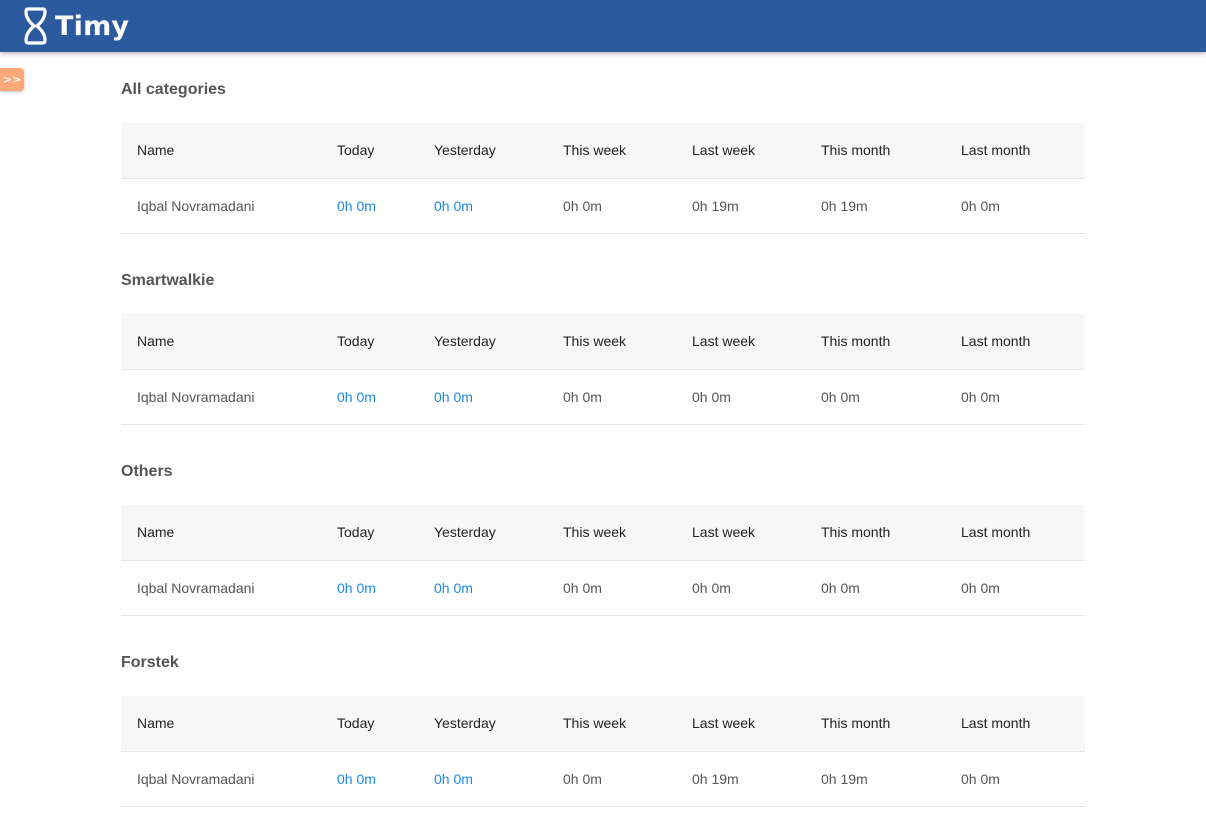 This screenshot has height=816, width=1206. I want to click on brand-link: Timy, so click(75, 26).